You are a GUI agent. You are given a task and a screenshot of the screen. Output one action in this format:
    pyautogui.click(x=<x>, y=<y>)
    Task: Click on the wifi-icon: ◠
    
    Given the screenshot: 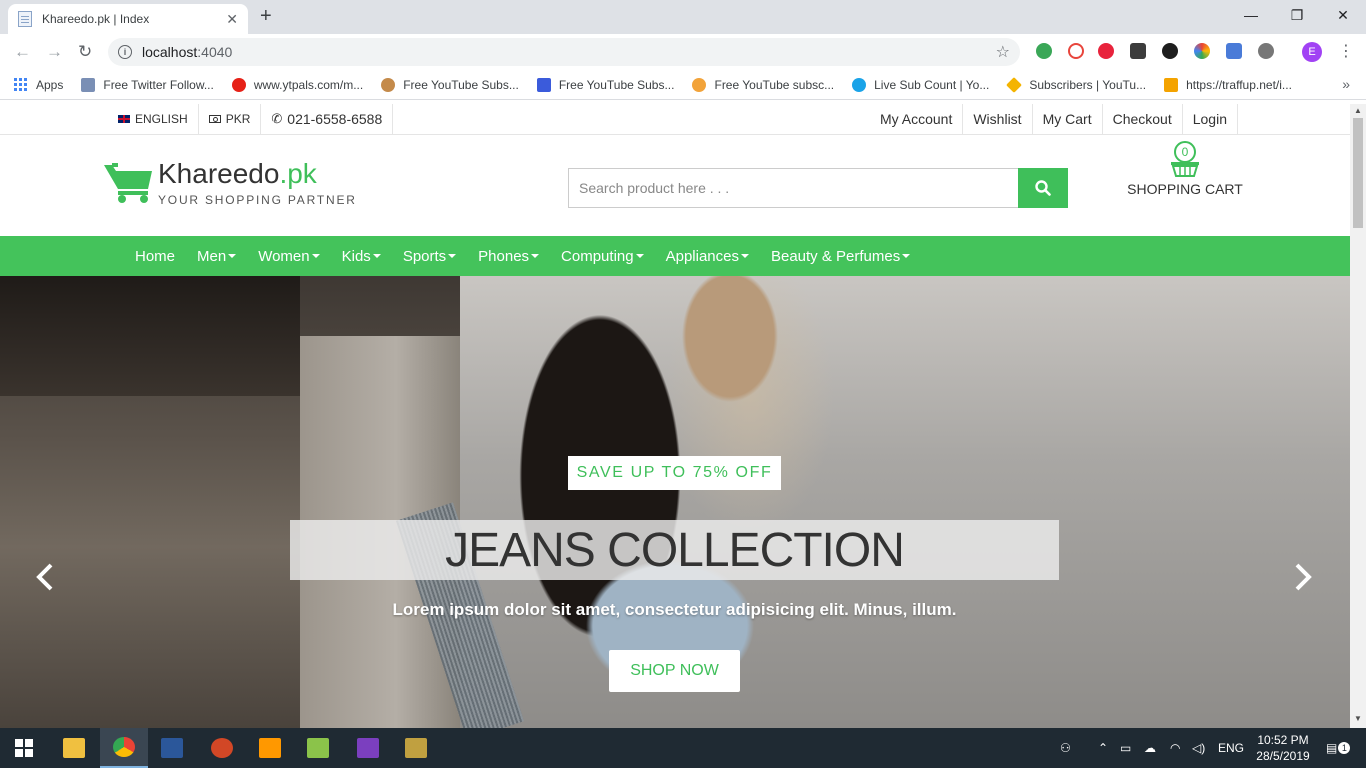 What is the action you would take?
    pyautogui.click(x=1175, y=748)
    